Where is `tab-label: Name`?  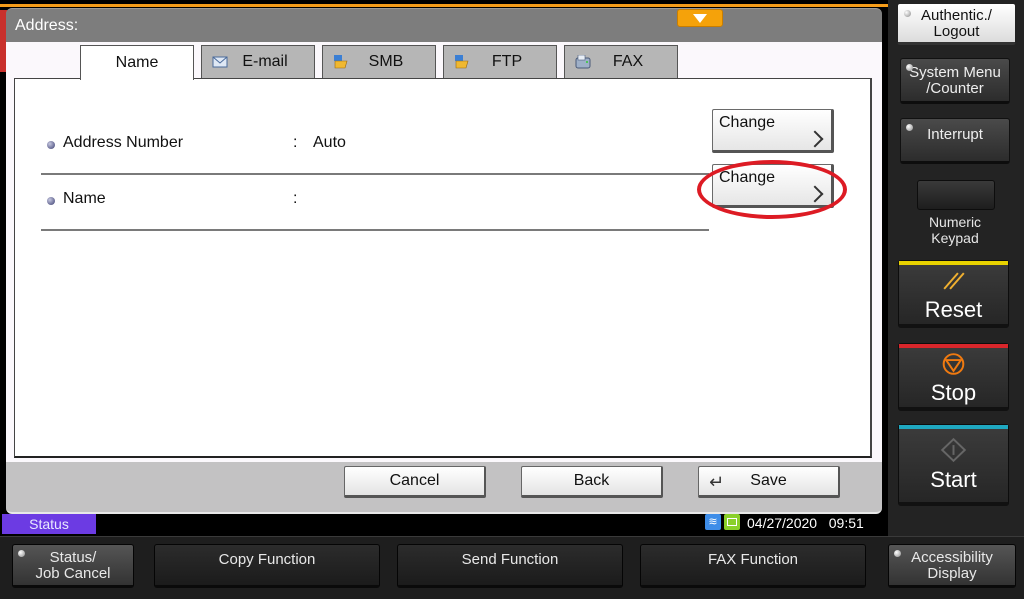
tab-label: Name is located at coordinates (137, 62).